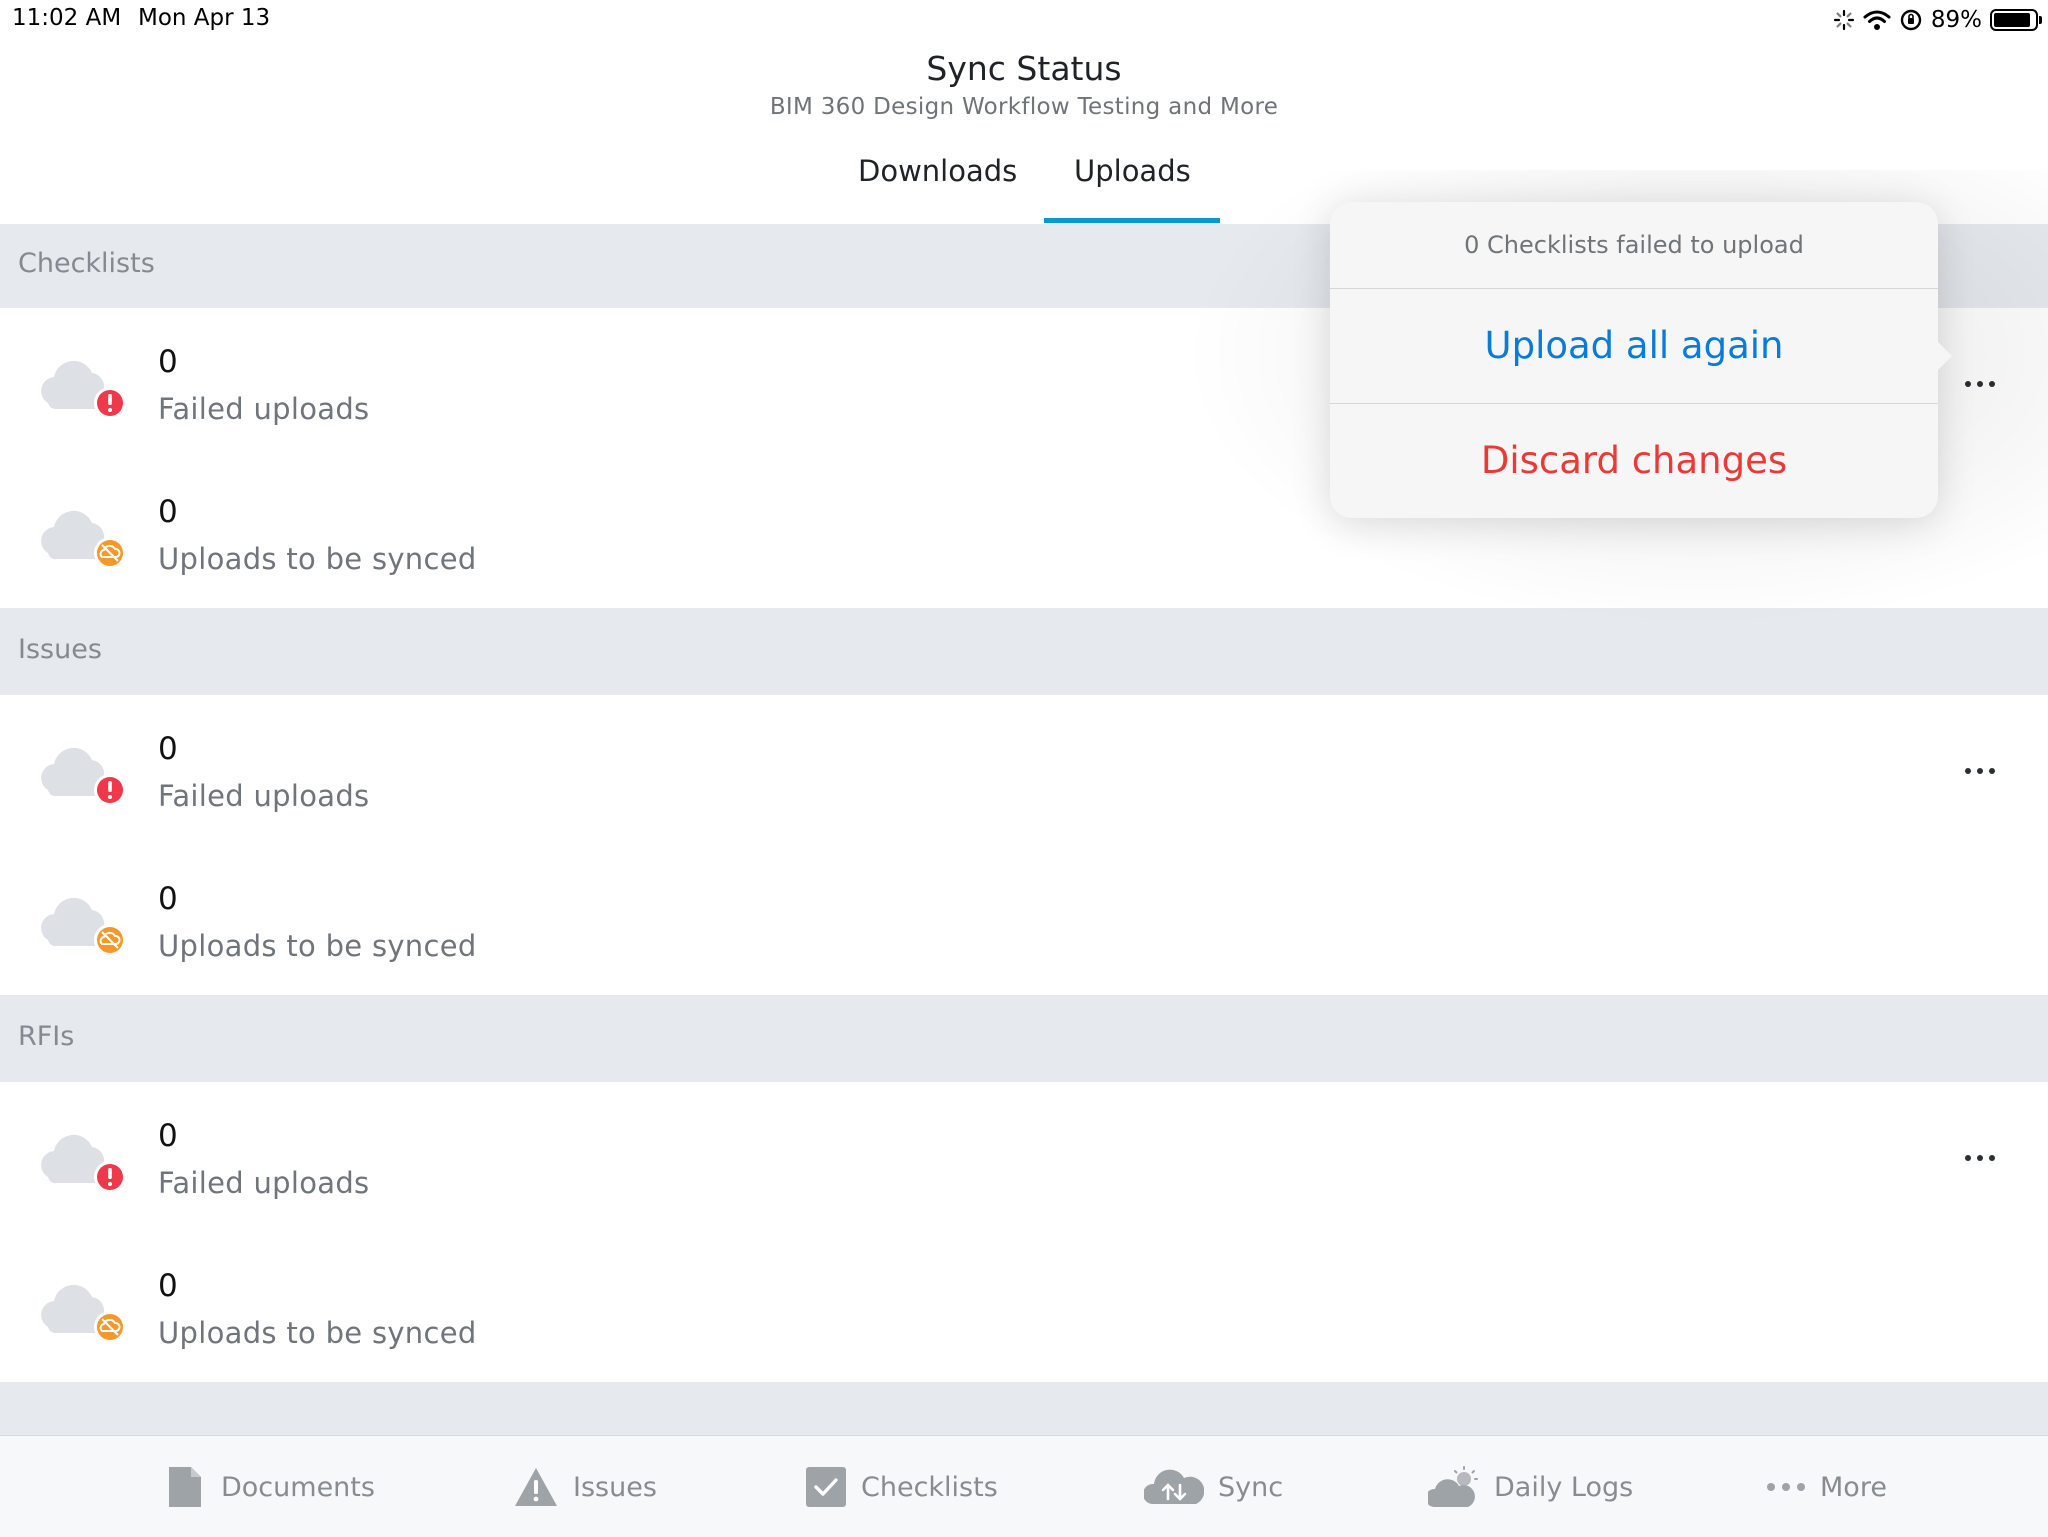 This screenshot has width=2048, height=1537. Describe the element at coordinates (86, 263) in the screenshot. I see `section-title: Checklists` at that location.